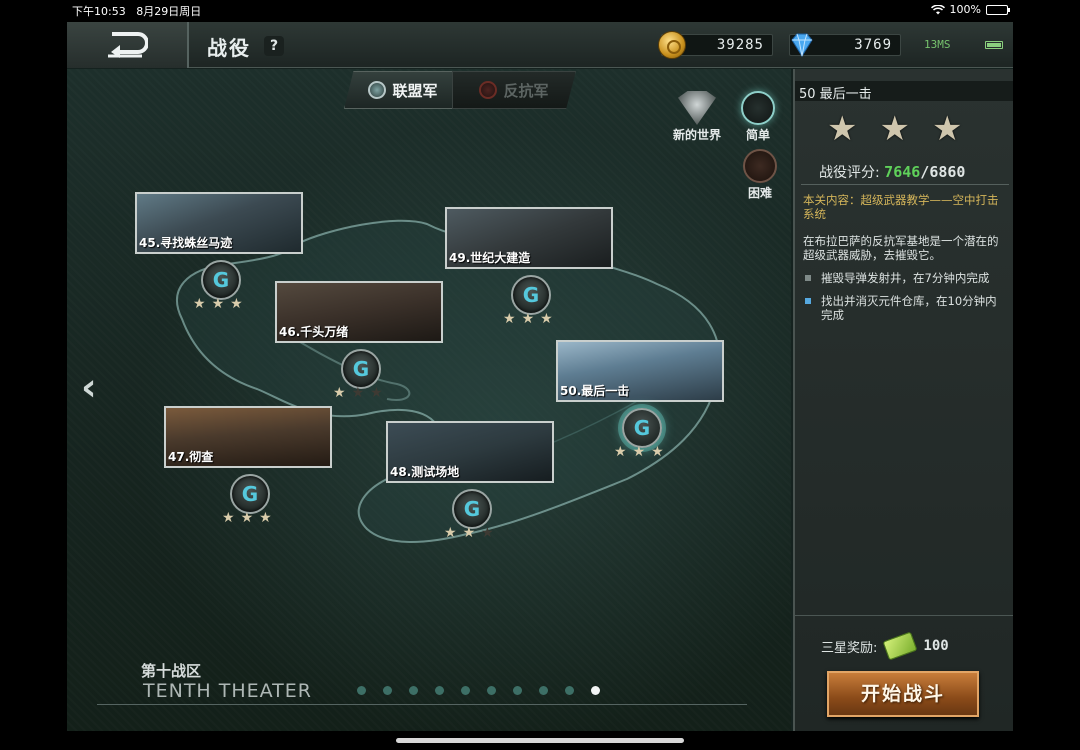  Describe the element at coordinates (219, 223) in the screenshot. I see `mission-card: 45.寻找蛛丝马迹` at that location.